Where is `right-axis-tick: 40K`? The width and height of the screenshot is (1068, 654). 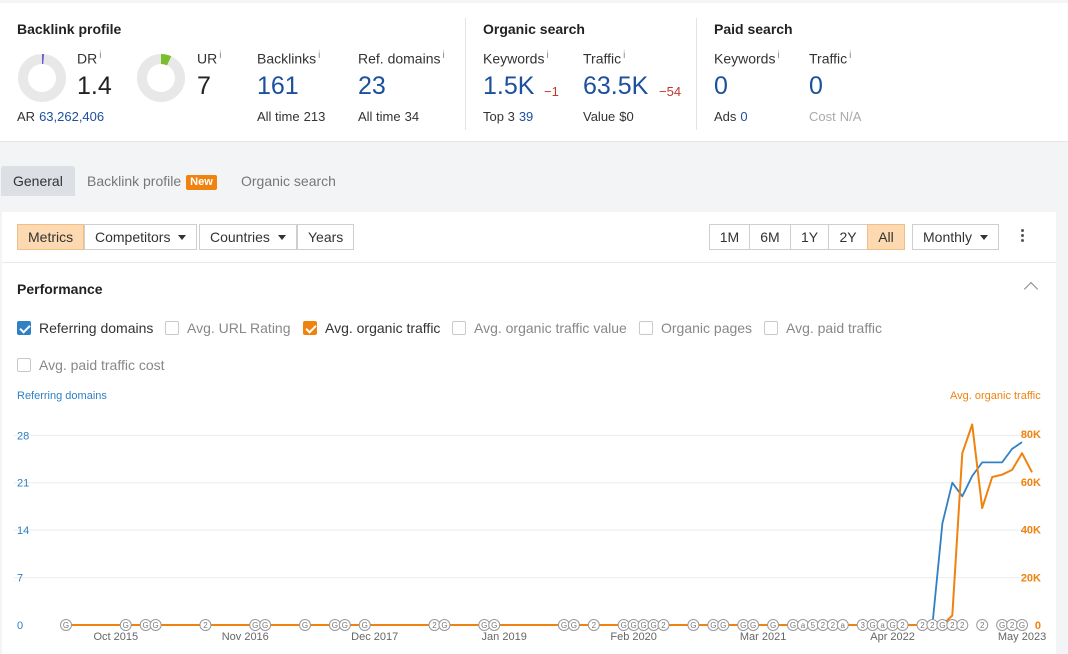
right-axis-tick: 40K is located at coordinates (1031, 531).